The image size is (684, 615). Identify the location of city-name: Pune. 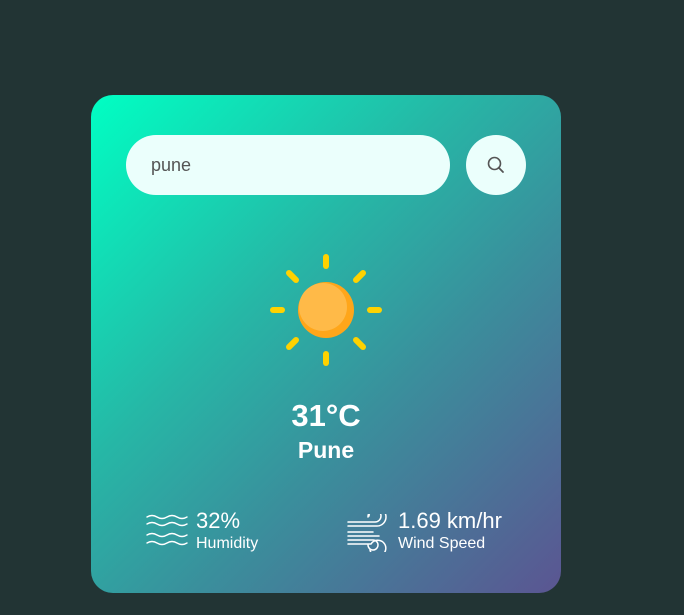
(326, 450).